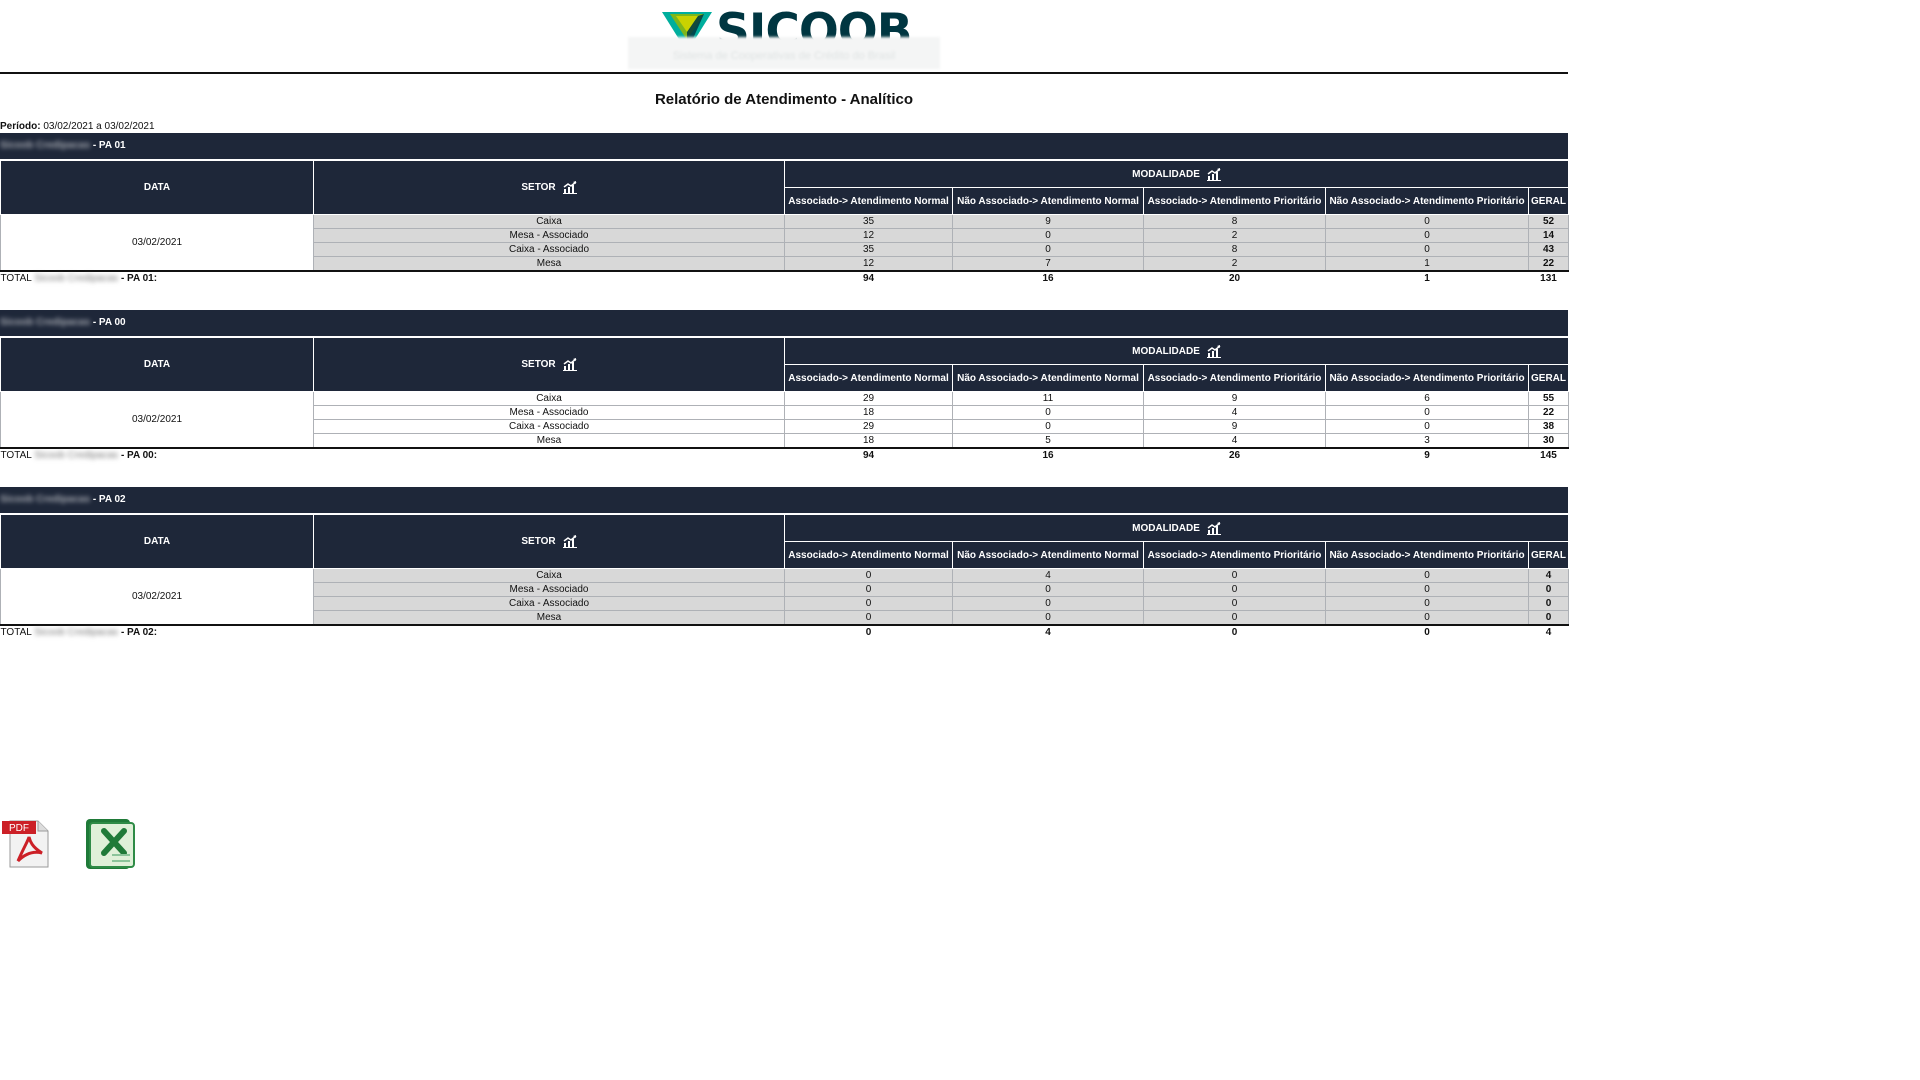 Image resolution: width=1920 pixels, height=1080 pixels. Describe the element at coordinates (109, 499) in the screenshot. I see `pa-label: - PA 02` at that location.